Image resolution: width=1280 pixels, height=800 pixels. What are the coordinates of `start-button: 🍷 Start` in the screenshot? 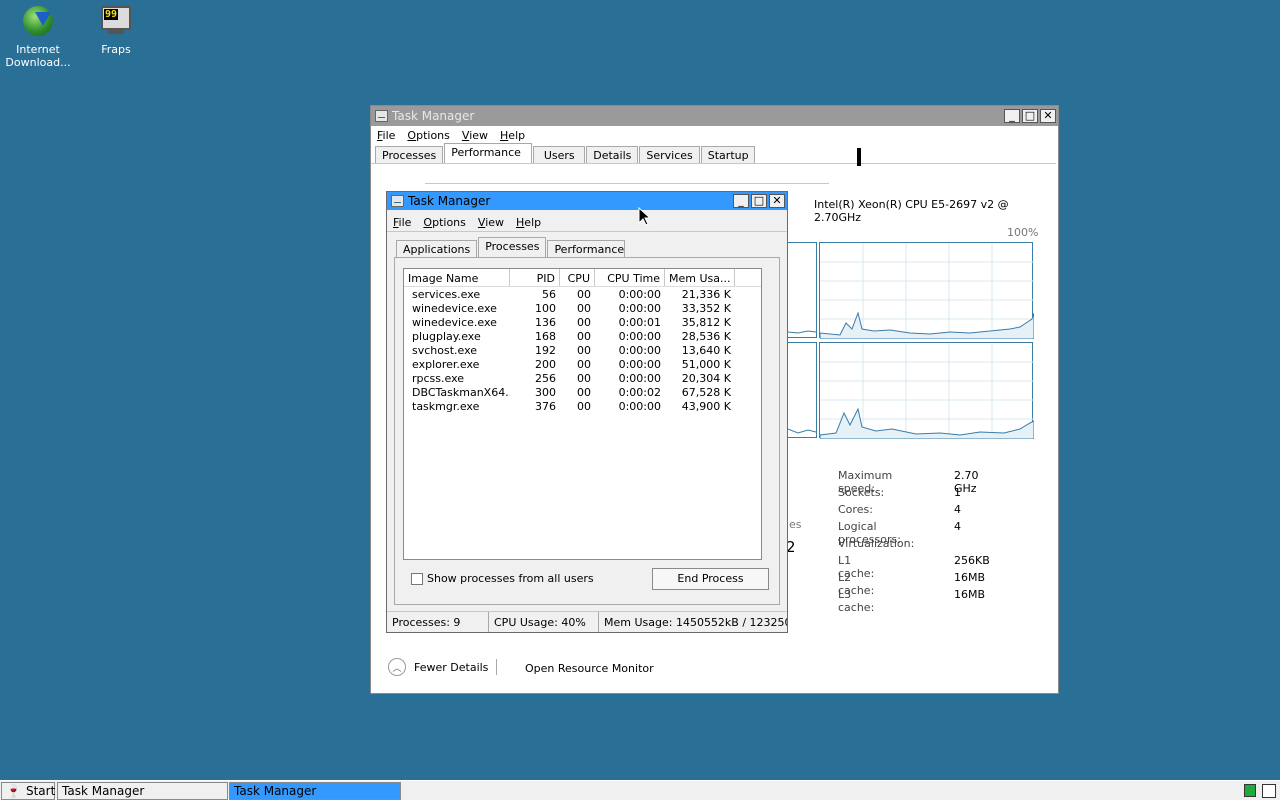 It's located at (28, 791).